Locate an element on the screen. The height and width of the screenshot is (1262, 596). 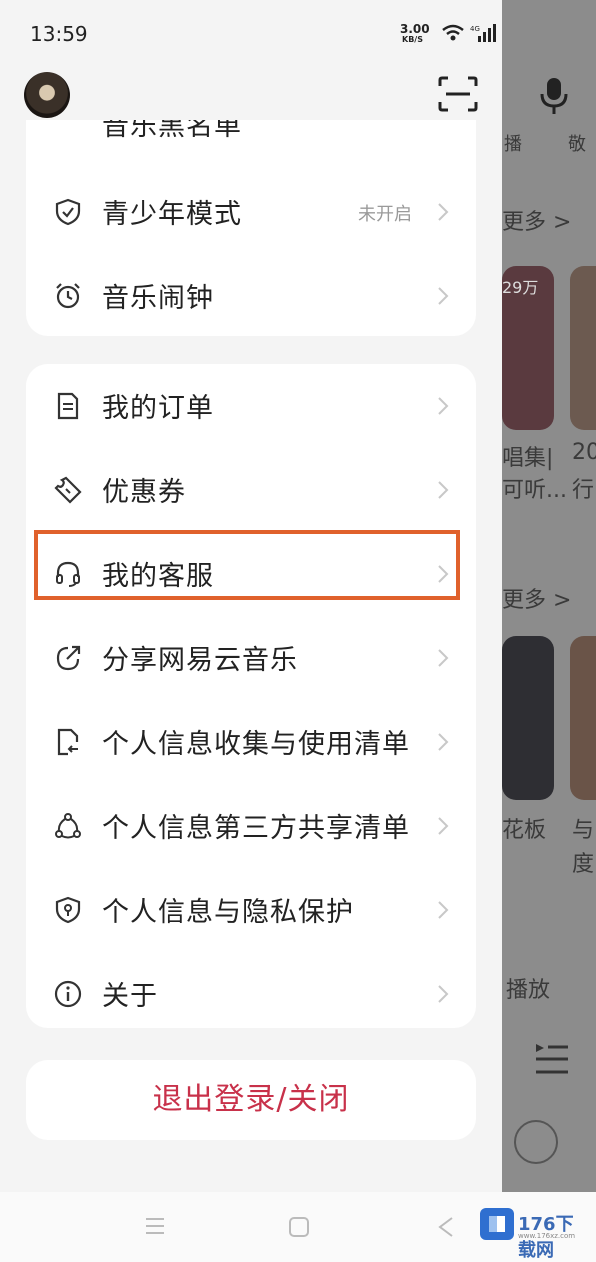
status-bar: 13:59 3.00 KB/S 4G 4G 90 is located at coordinates (251, 35).